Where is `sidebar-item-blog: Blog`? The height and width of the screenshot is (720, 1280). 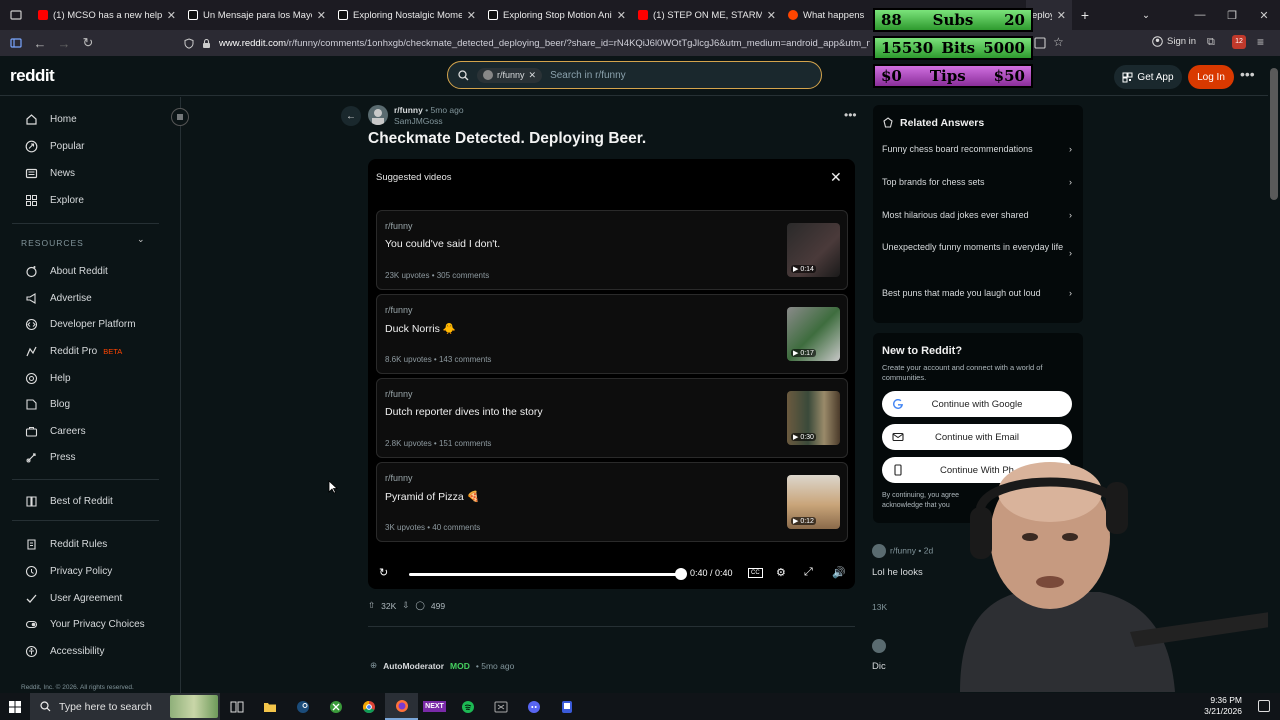
sidebar-item-blog: Blog is located at coordinates (47, 404).